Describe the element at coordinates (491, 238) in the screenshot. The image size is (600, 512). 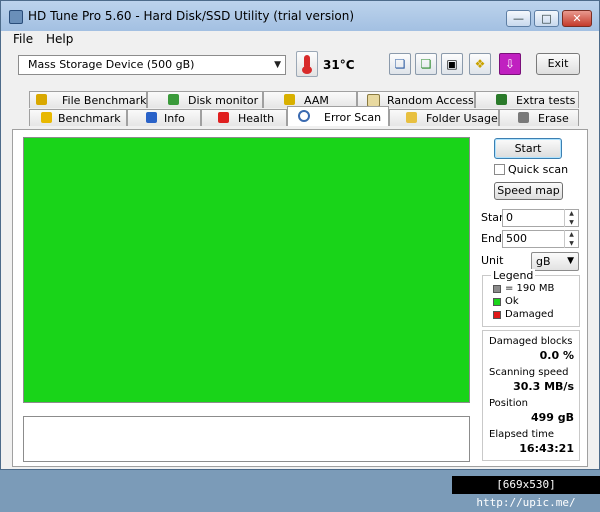
I see `end-label: End` at that location.